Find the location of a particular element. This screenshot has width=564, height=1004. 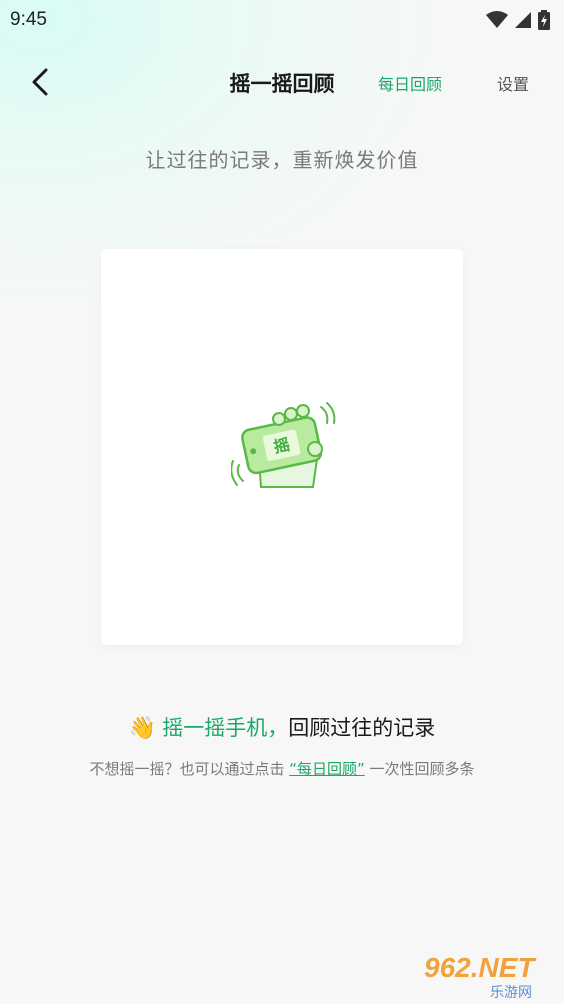

page-subtitle: 让过往的记录，重新焕发价值 is located at coordinates (282, 160).